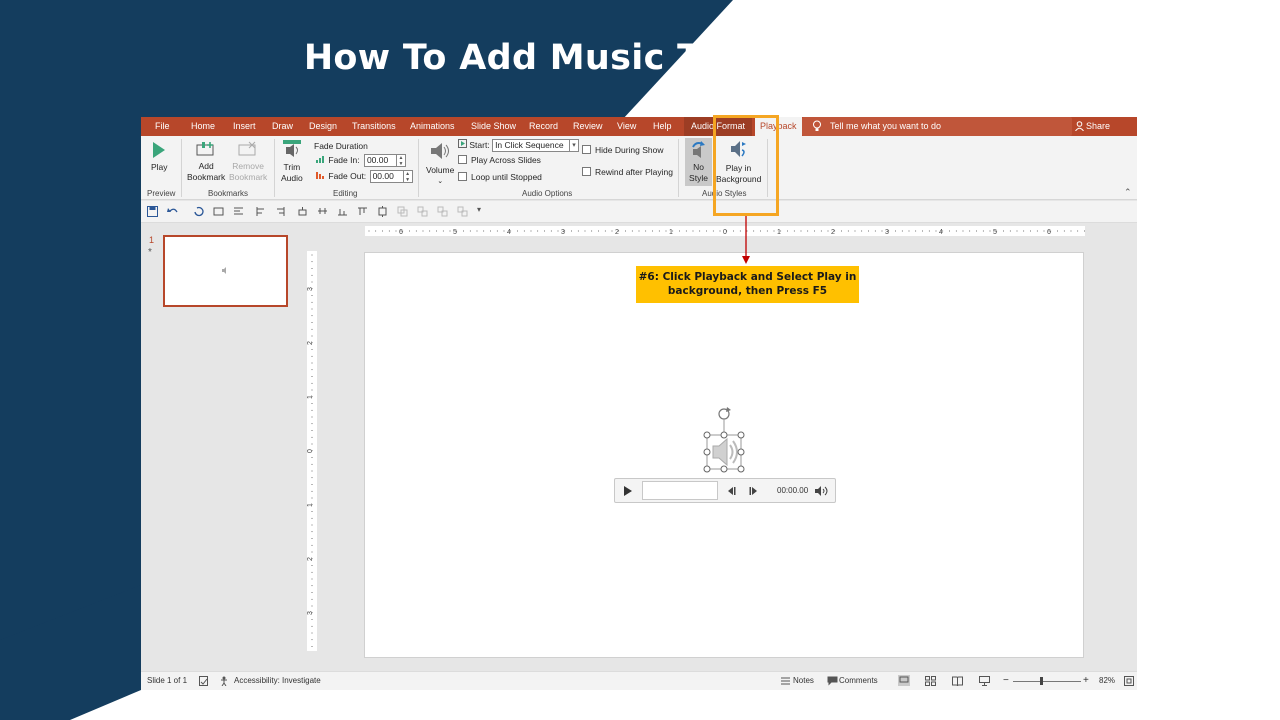  I want to click on zoom-slider, so click(1047, 681).